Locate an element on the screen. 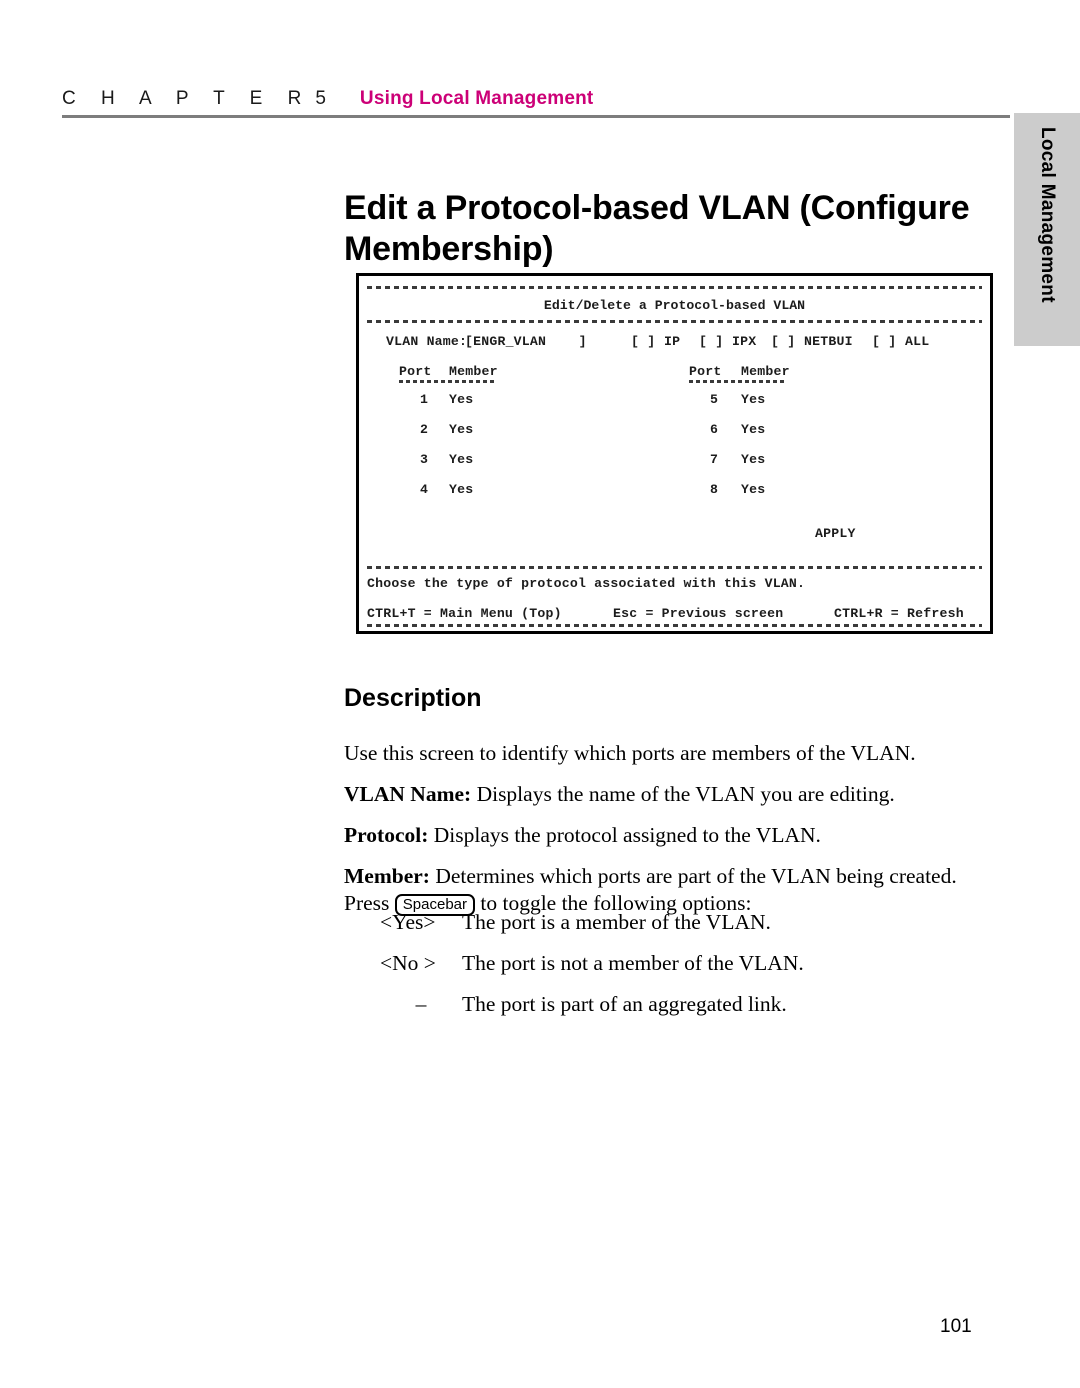 This screenshot has width=1080, height=1388. option-key-yes: <Yes> is located at coordinates (408, 922).